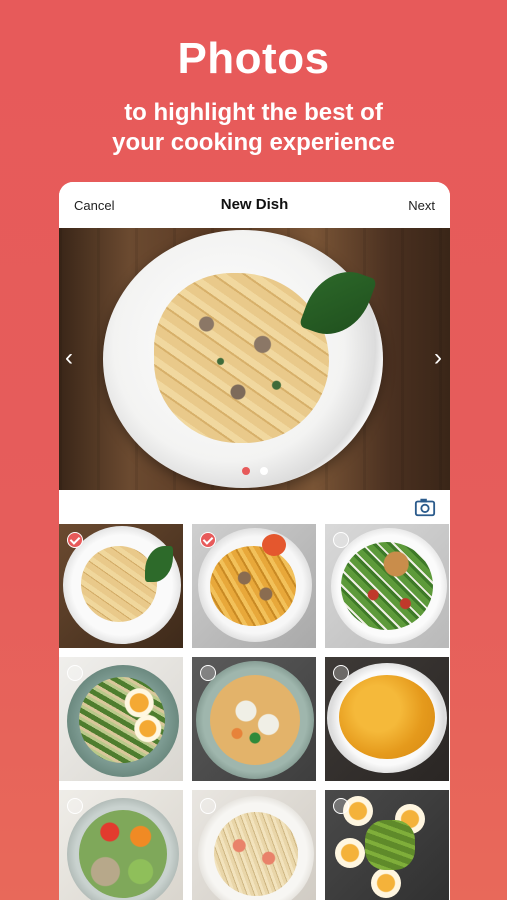 The image size is (507, 900). I want to click on nav-bar: Cancel New Dish Next, so click(254, 205).